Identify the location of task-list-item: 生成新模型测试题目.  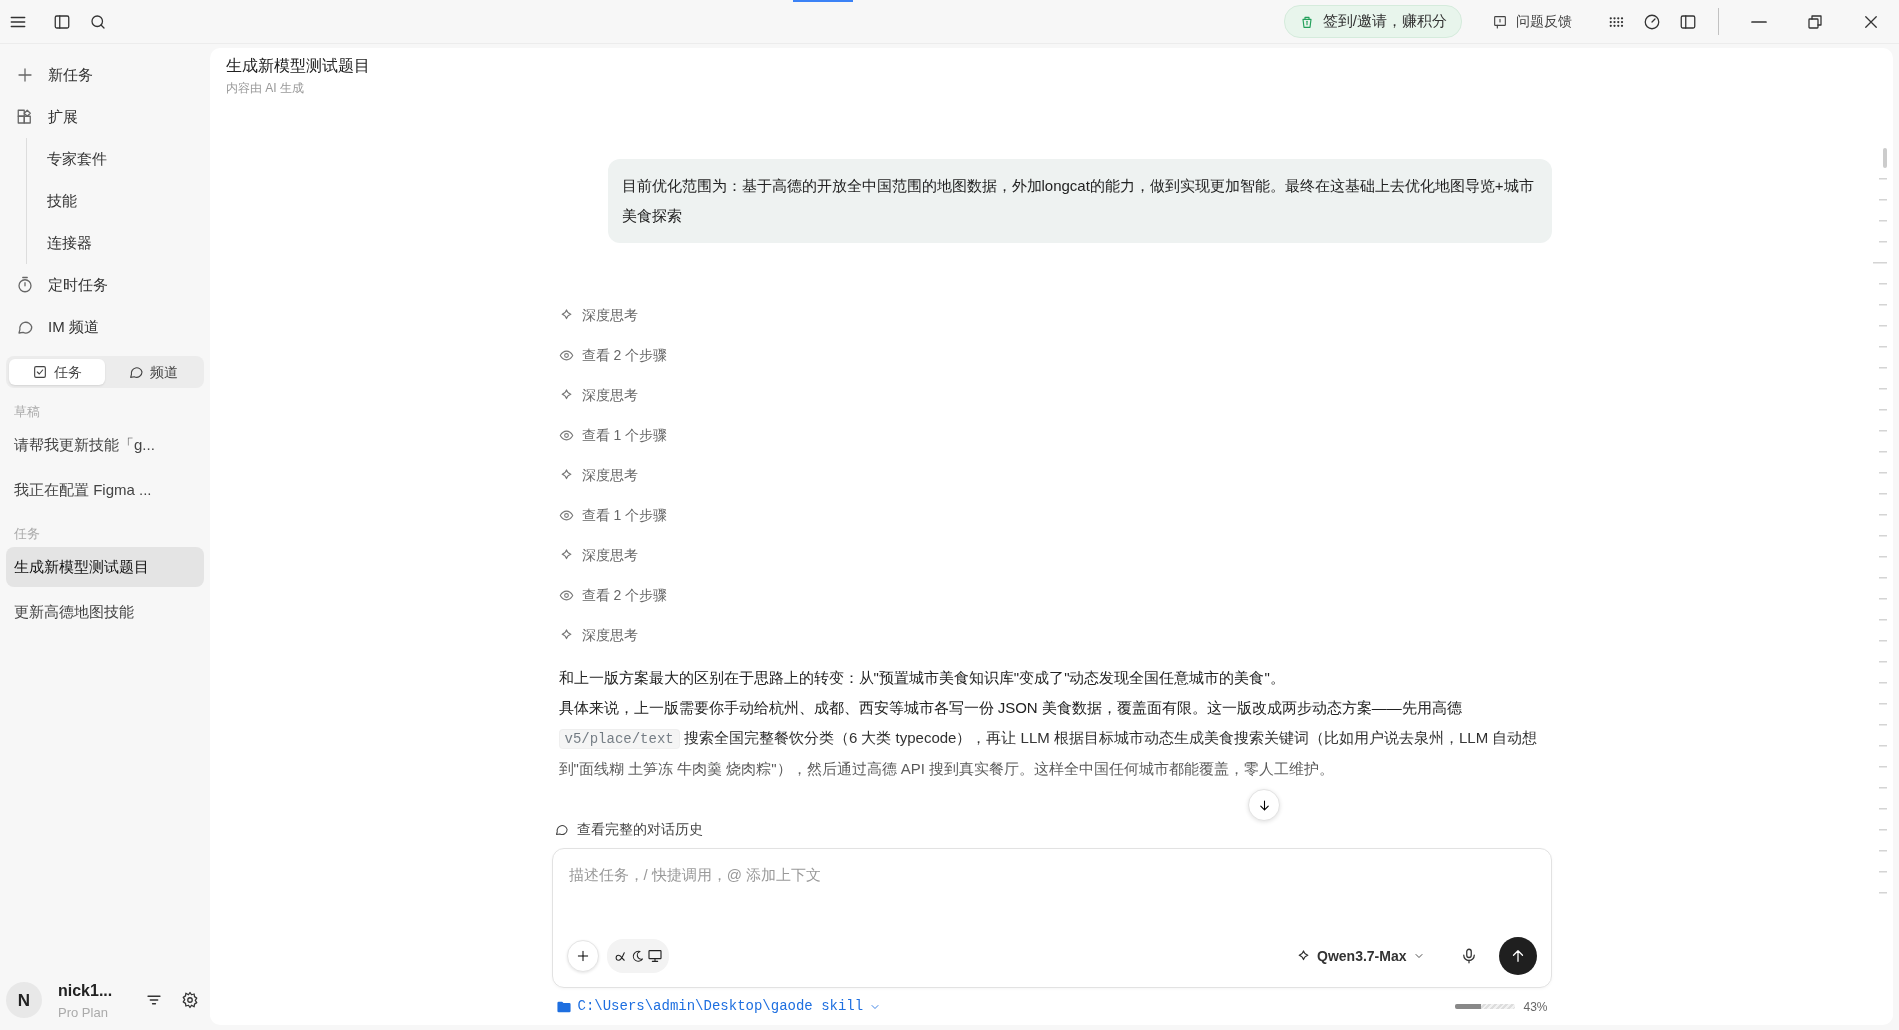
(105, 567).